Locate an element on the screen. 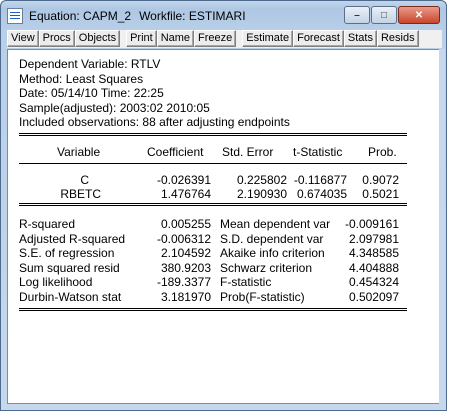 This screenshot has height=418, width=454. stat-label: S.D. dependent var is located at coordinates (272, 238).